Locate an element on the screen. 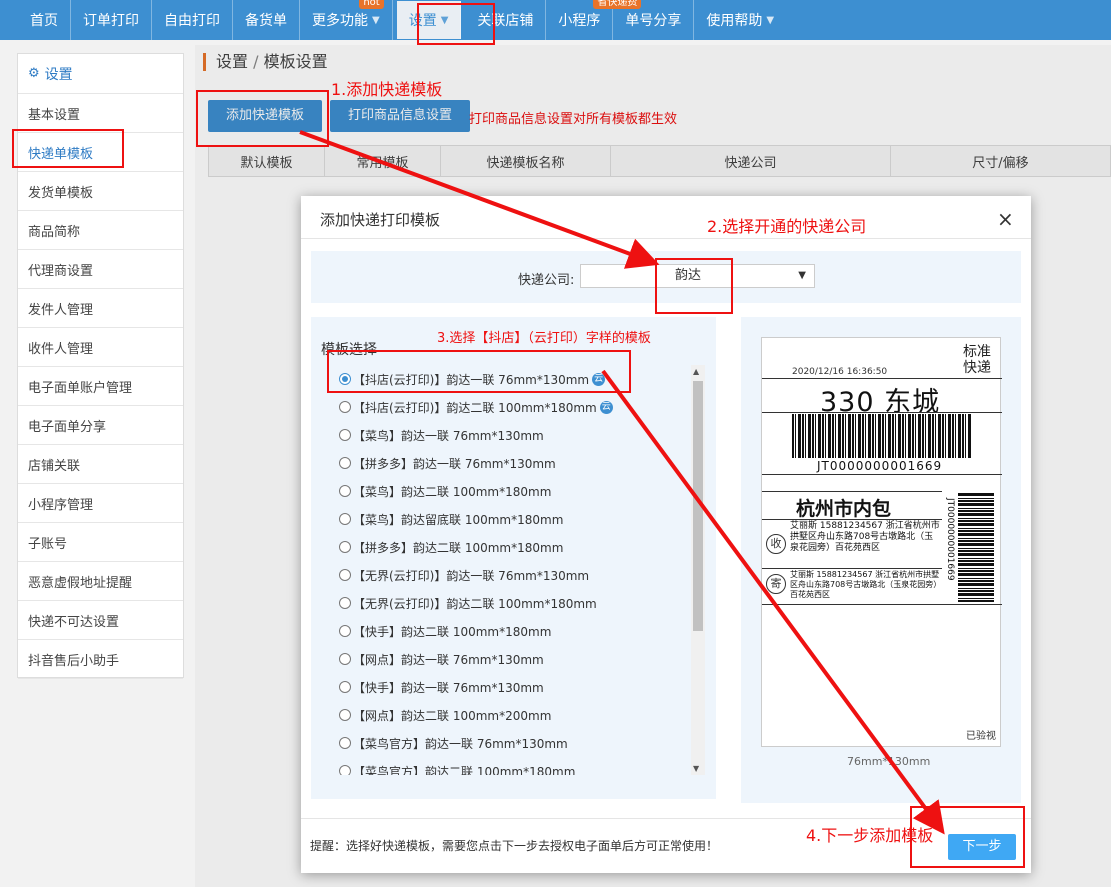  nav-more-features: 更多功能 ▼ hot is located at coordinates (346, 20).